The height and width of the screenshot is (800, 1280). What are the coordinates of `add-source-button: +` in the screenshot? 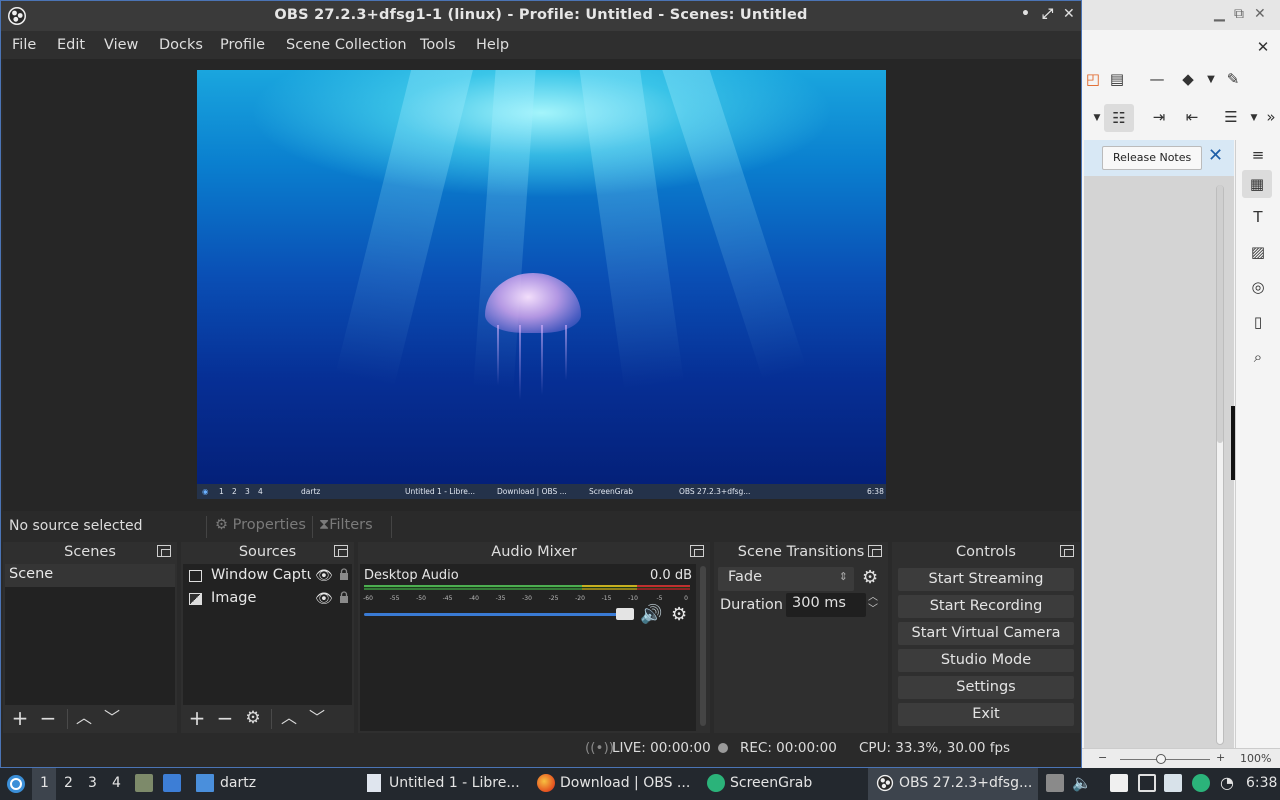 It's located at (197, 718).